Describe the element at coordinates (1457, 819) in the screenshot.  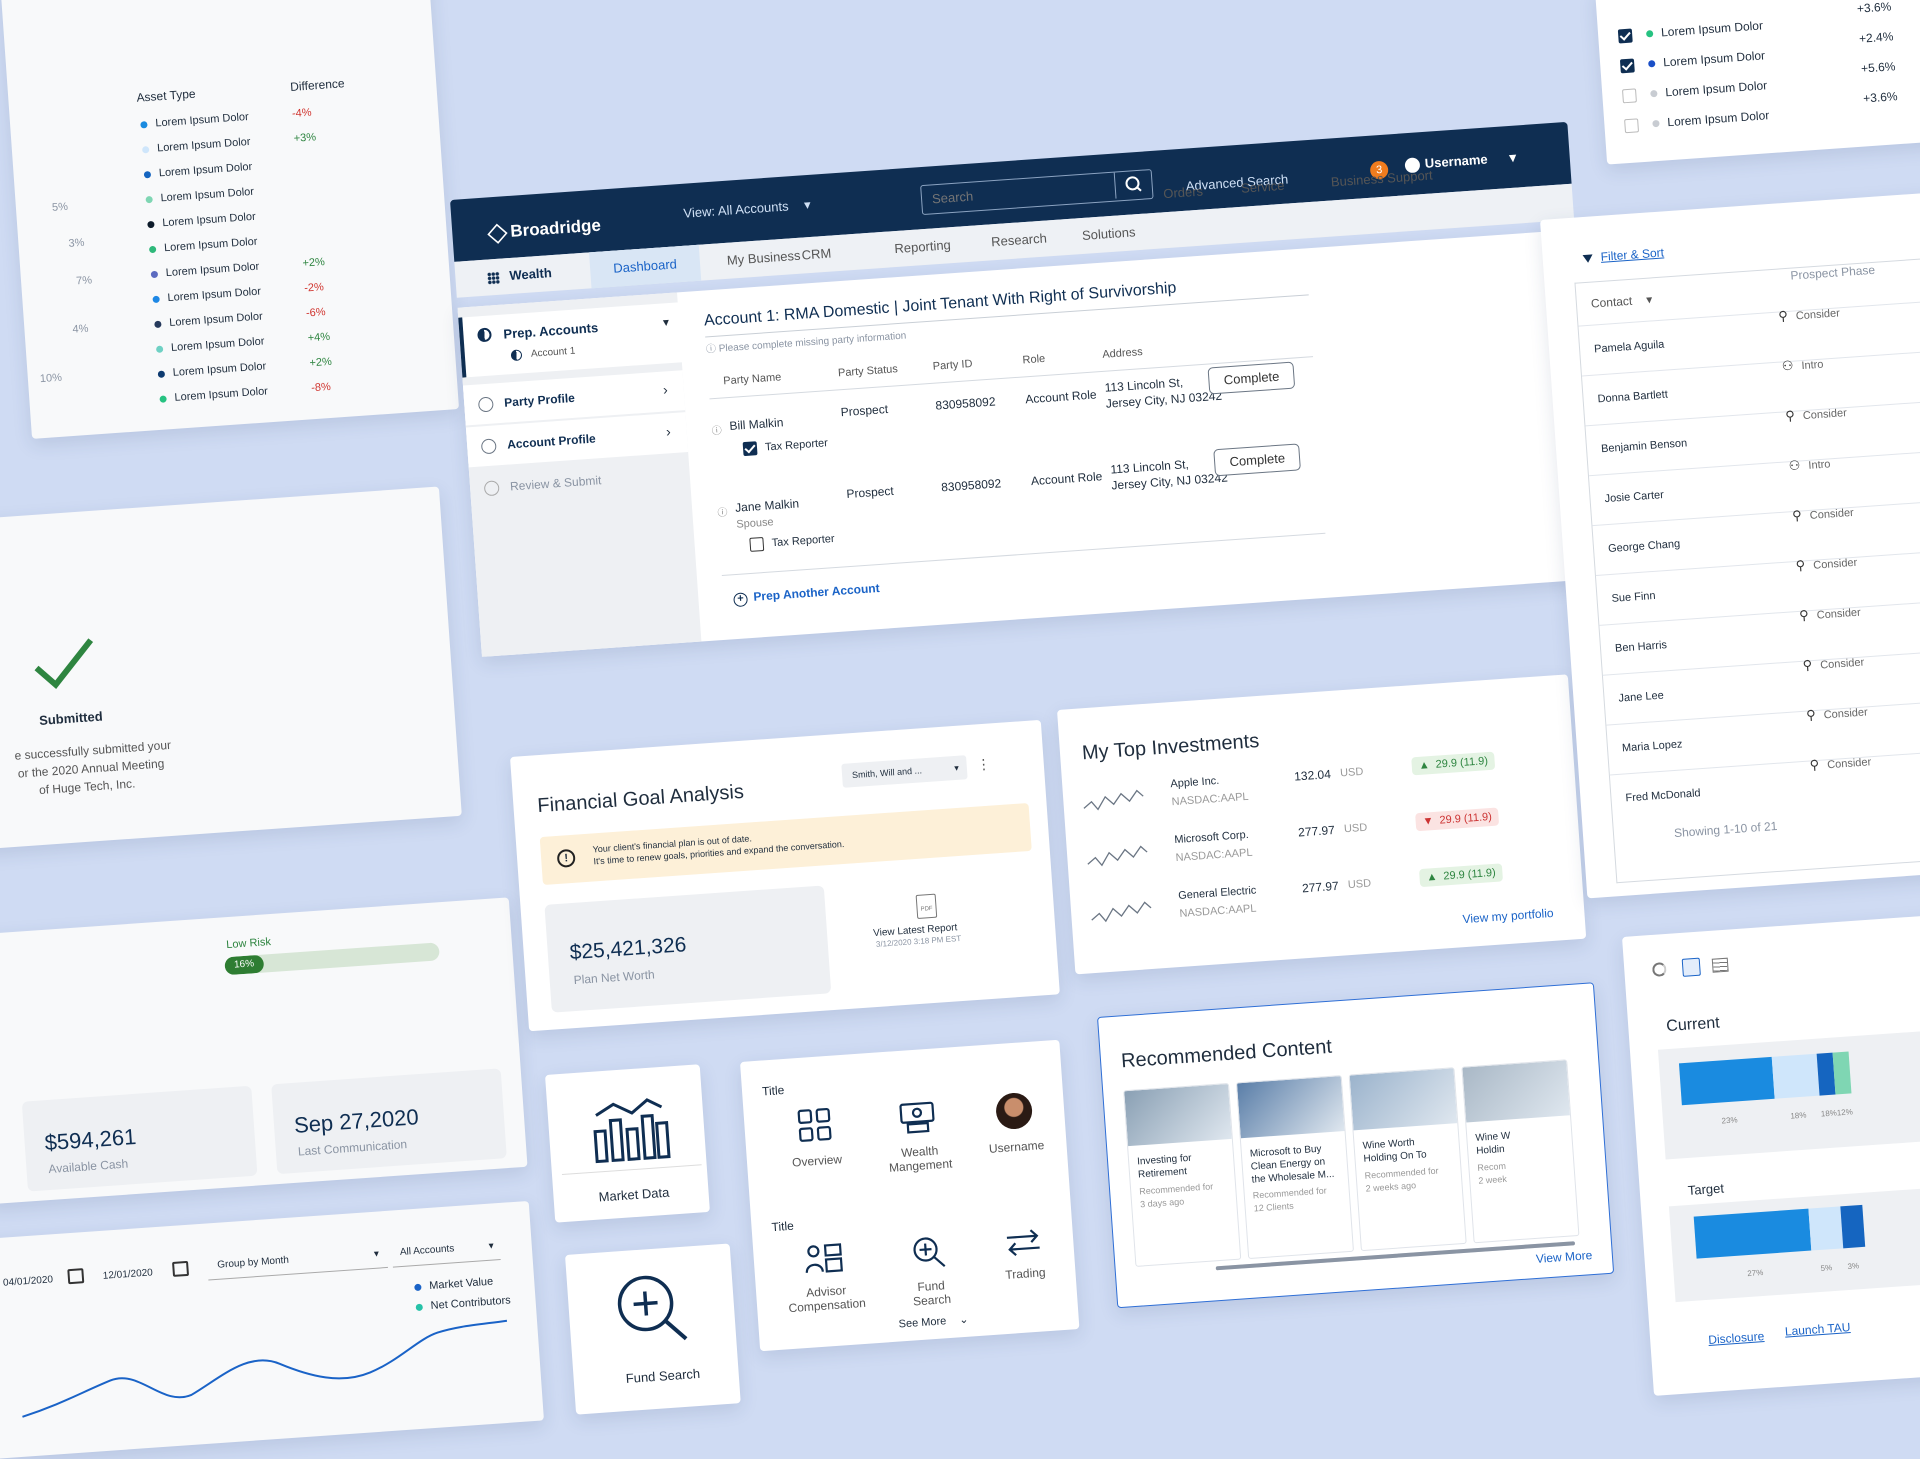
I see `change-badge-down: ▼ 29.9 (11.9)` at that location.